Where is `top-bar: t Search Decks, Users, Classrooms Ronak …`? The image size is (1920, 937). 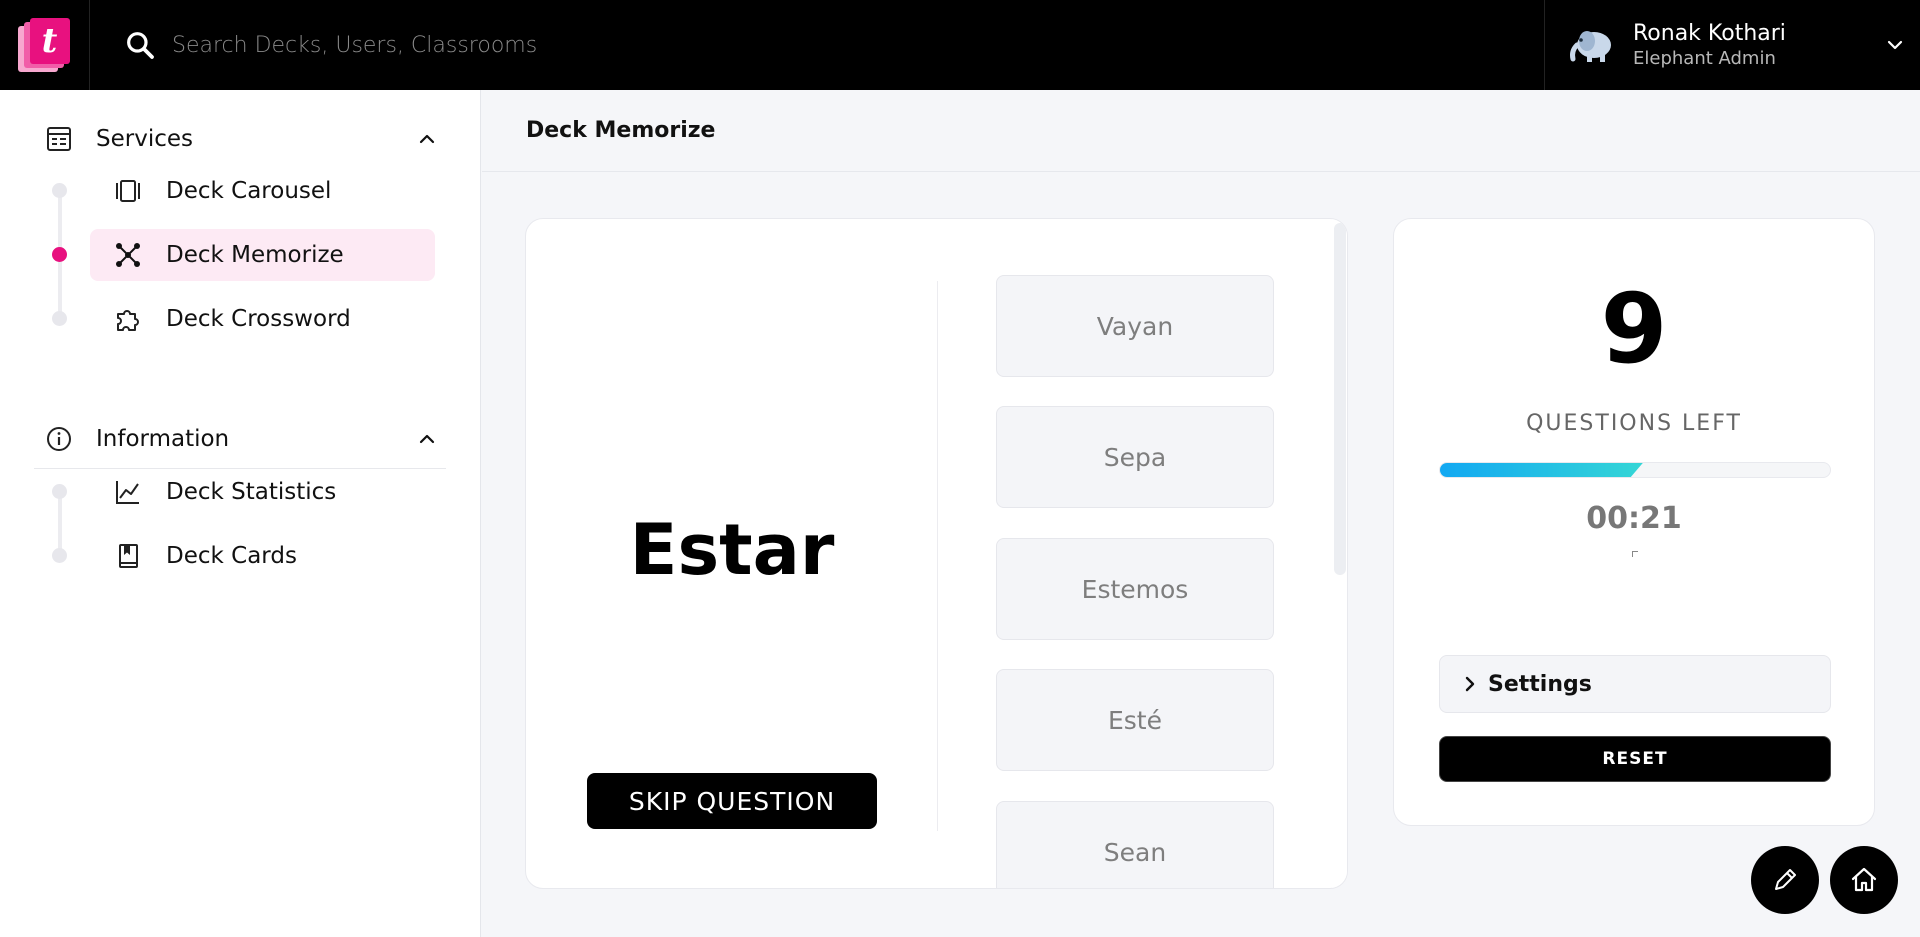
top-bar: t Search Decks, Users, Classrooms Ronak … is located at coordinates (960, 45).